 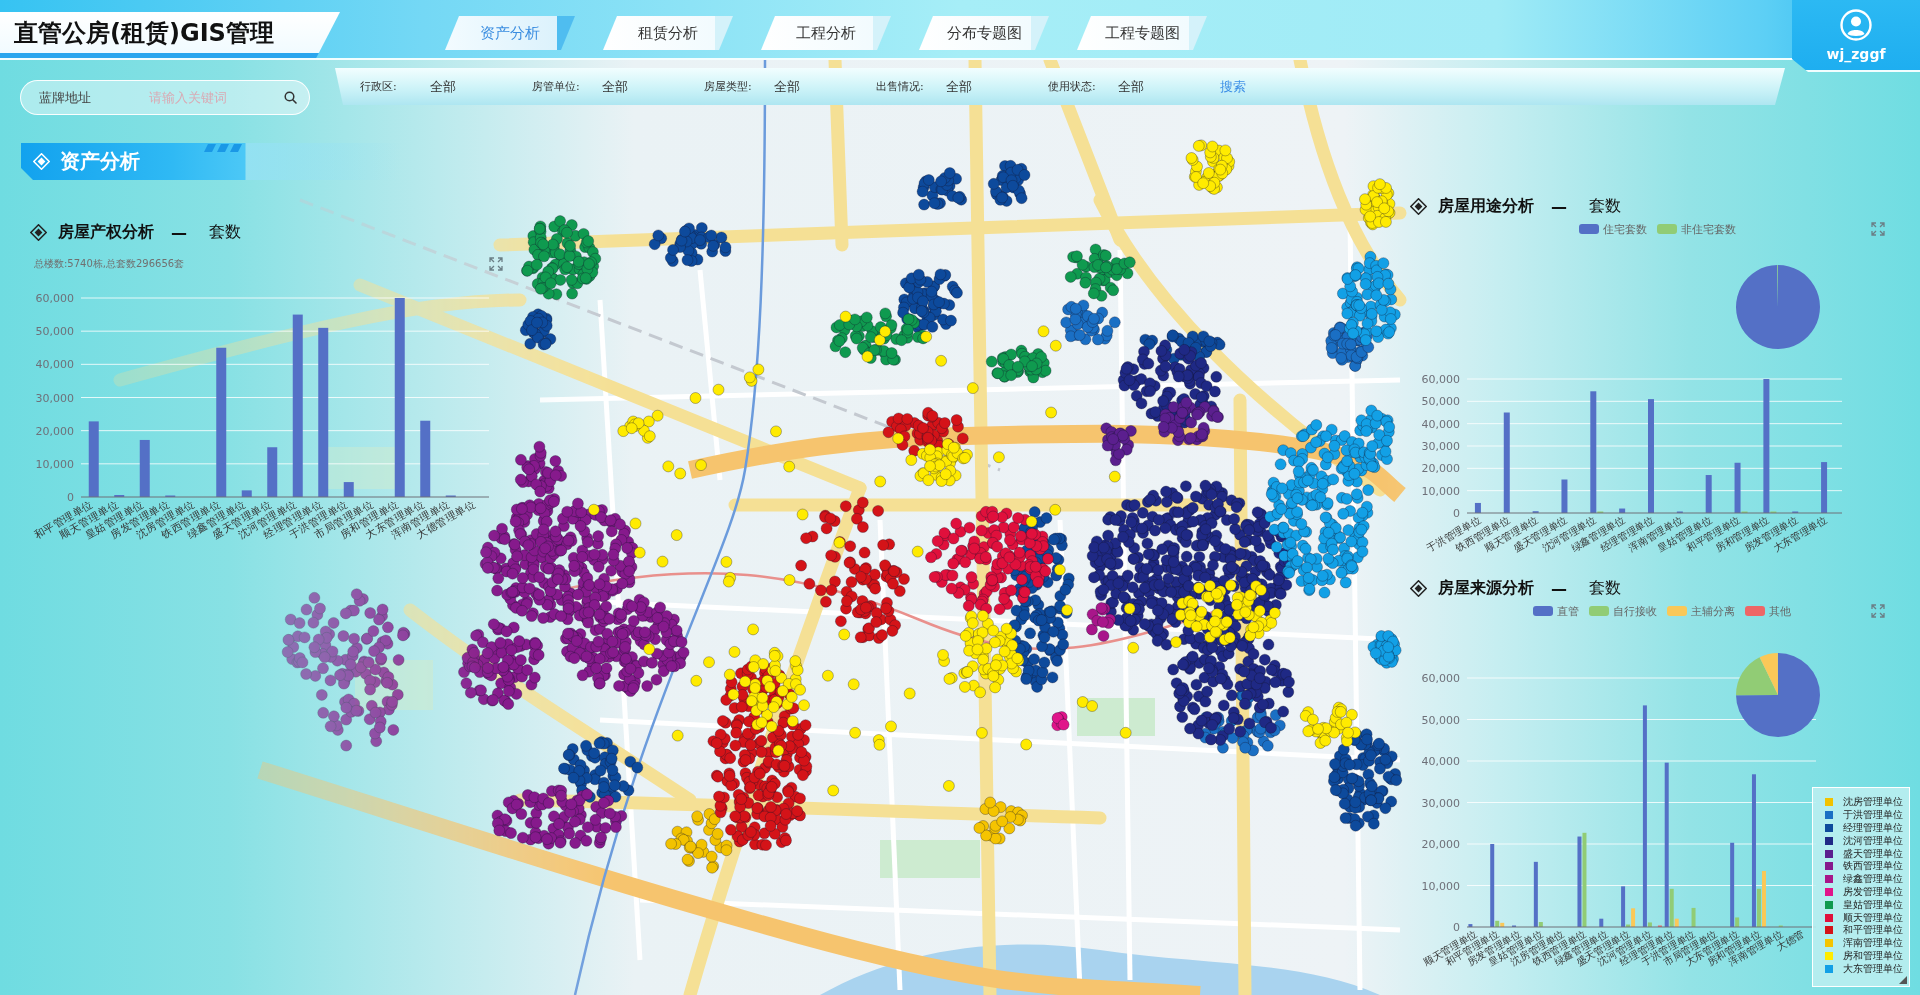 I want to click on filter-label: 出售情况:, so click(x=900, y=86).